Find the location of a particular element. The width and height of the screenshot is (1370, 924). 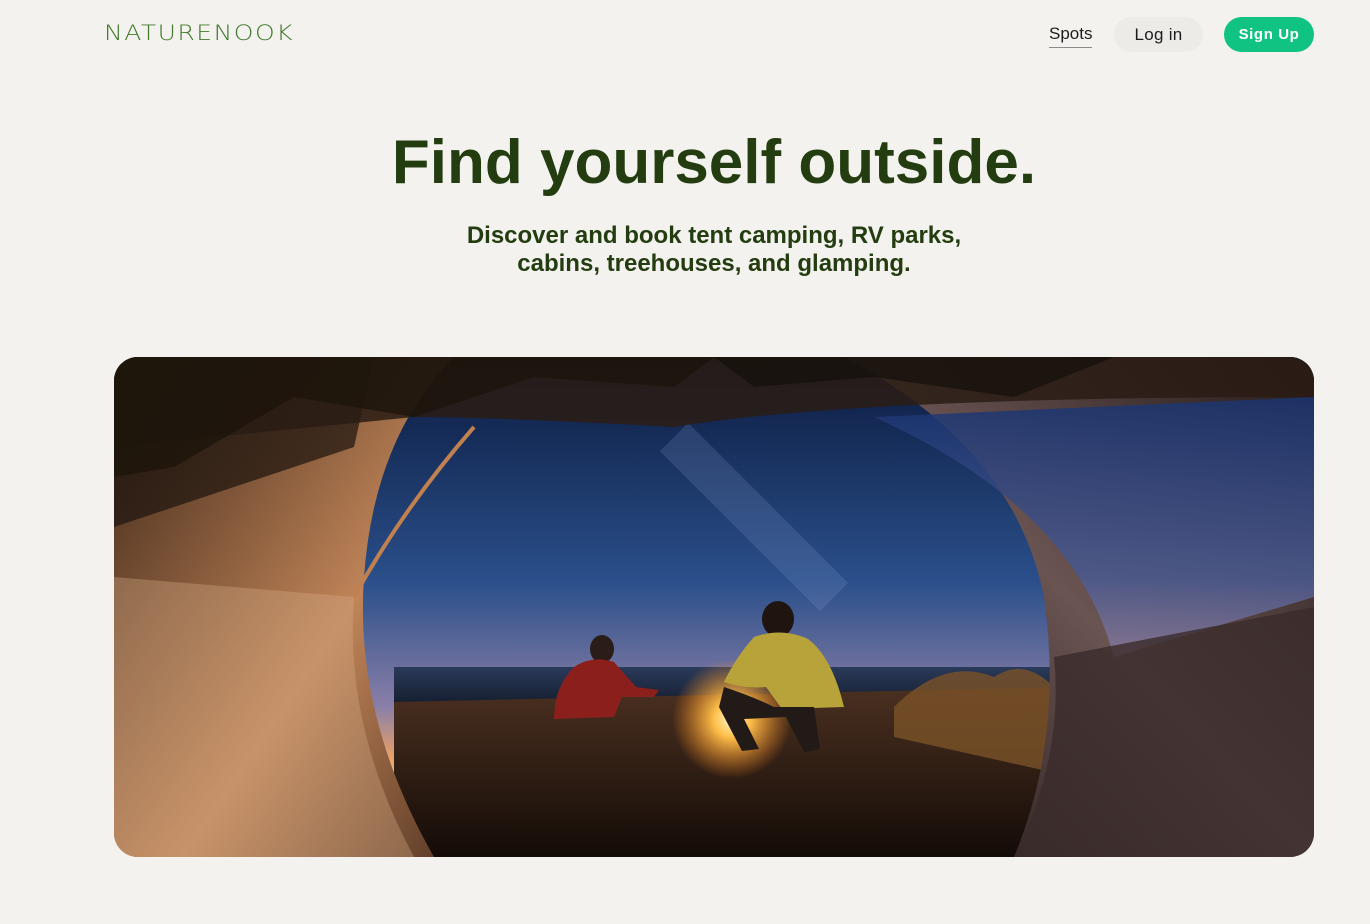

signup-button: Sign Up is located at coordinates (1269, 34).